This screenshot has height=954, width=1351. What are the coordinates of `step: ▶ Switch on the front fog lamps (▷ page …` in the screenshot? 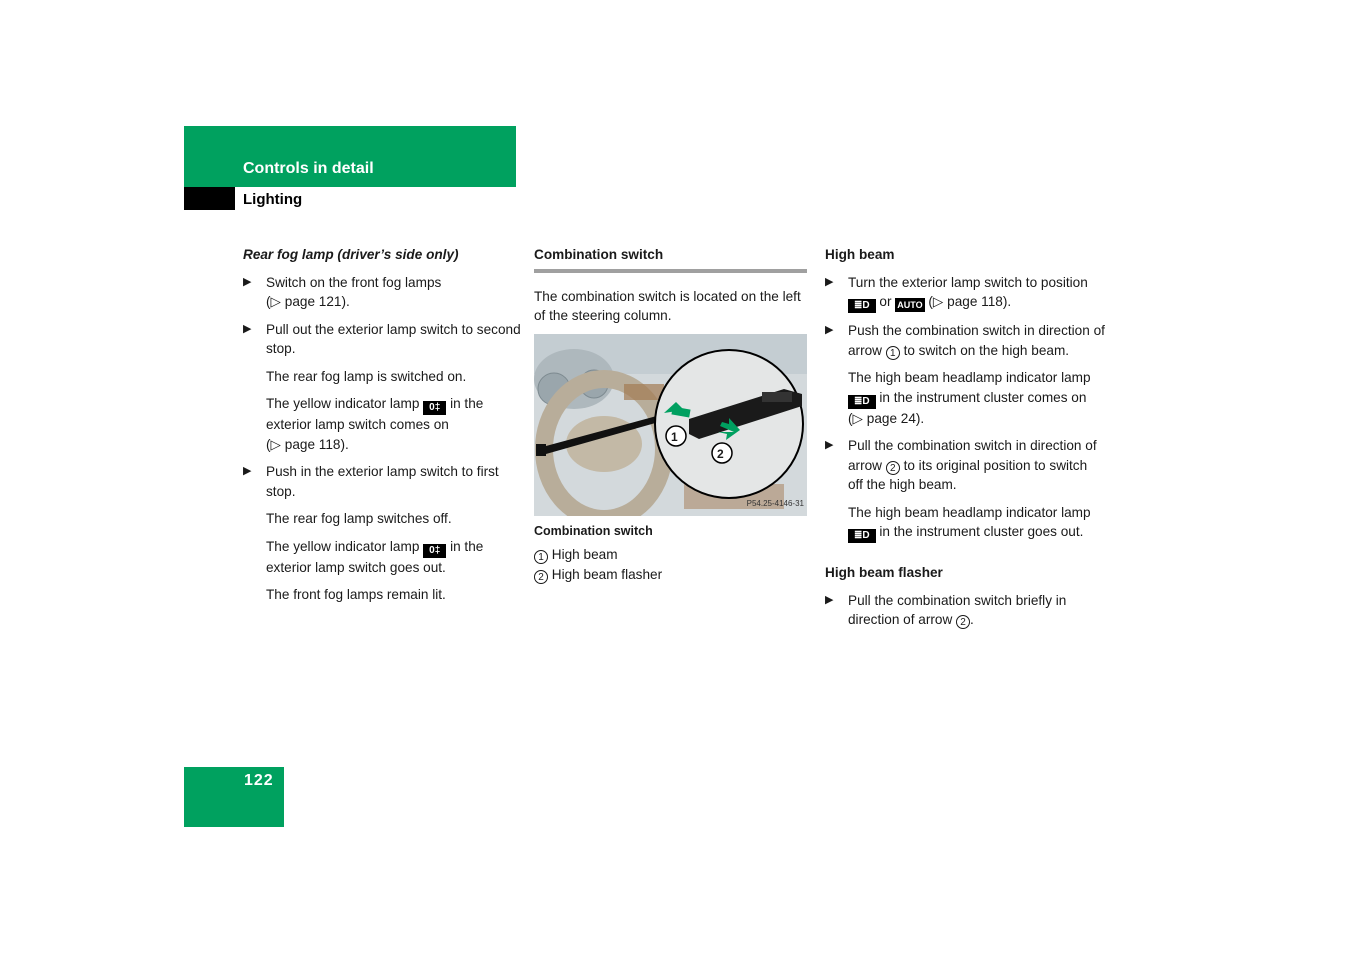 It's located at (342, 292).